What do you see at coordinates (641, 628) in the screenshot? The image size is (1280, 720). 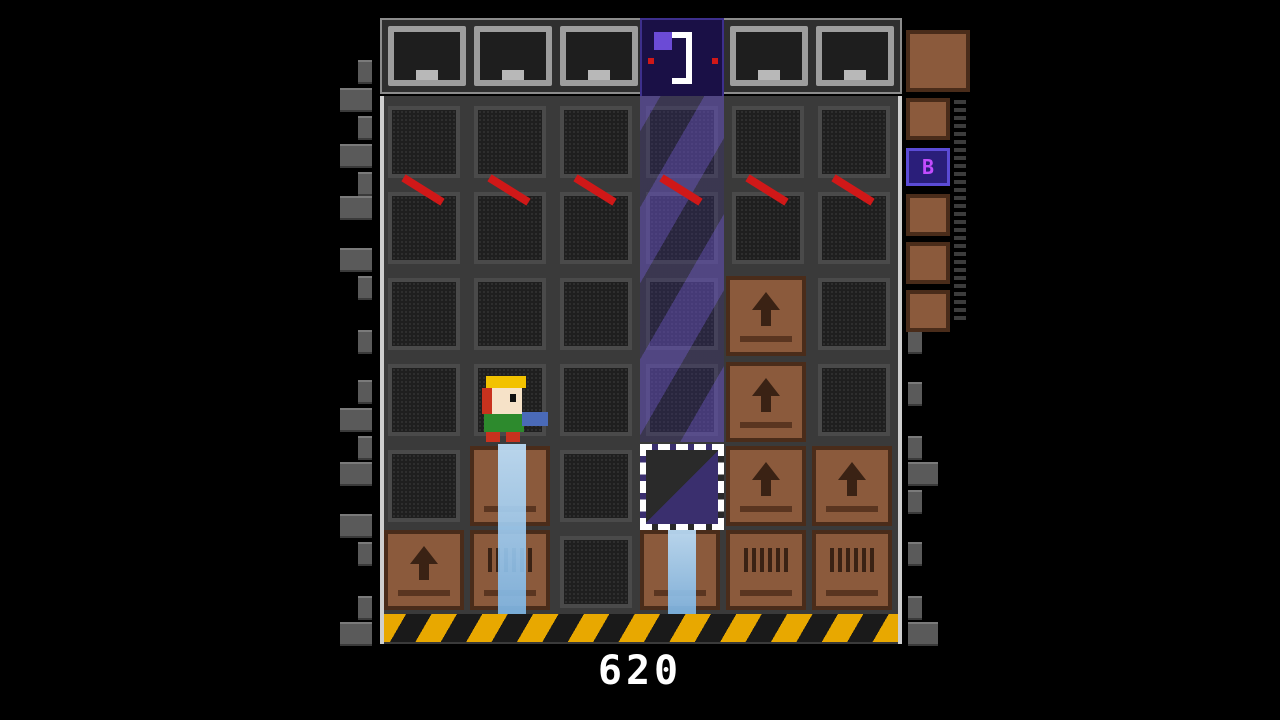 I see `hazard-floor` at bounding box center [641, 628].